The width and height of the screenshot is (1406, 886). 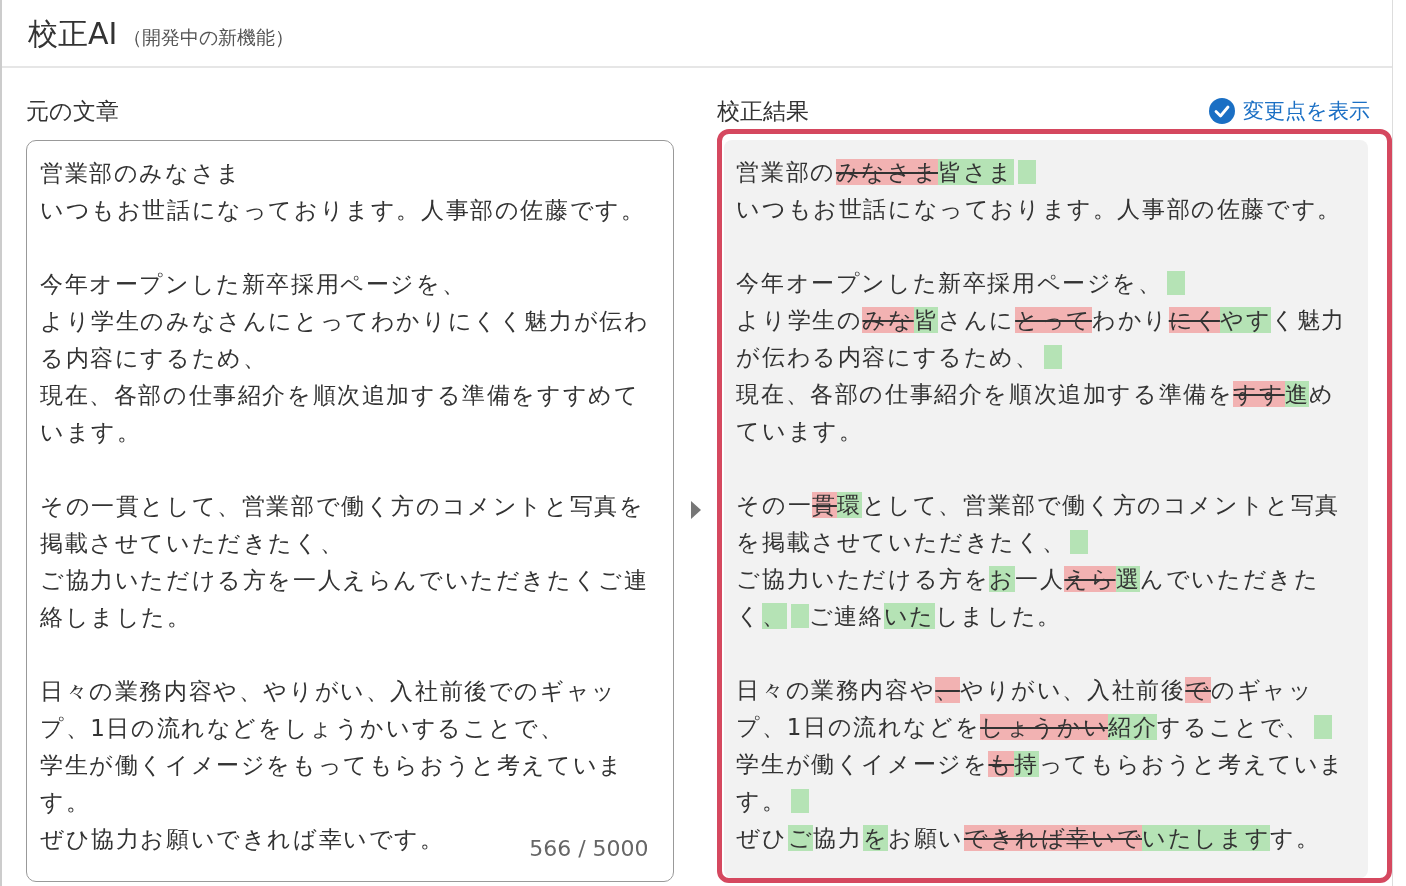 What do you see at coordinates (1026, 764) in the screenshot?
I see `inserted-text: 持` at bounding box center [1026, 764].